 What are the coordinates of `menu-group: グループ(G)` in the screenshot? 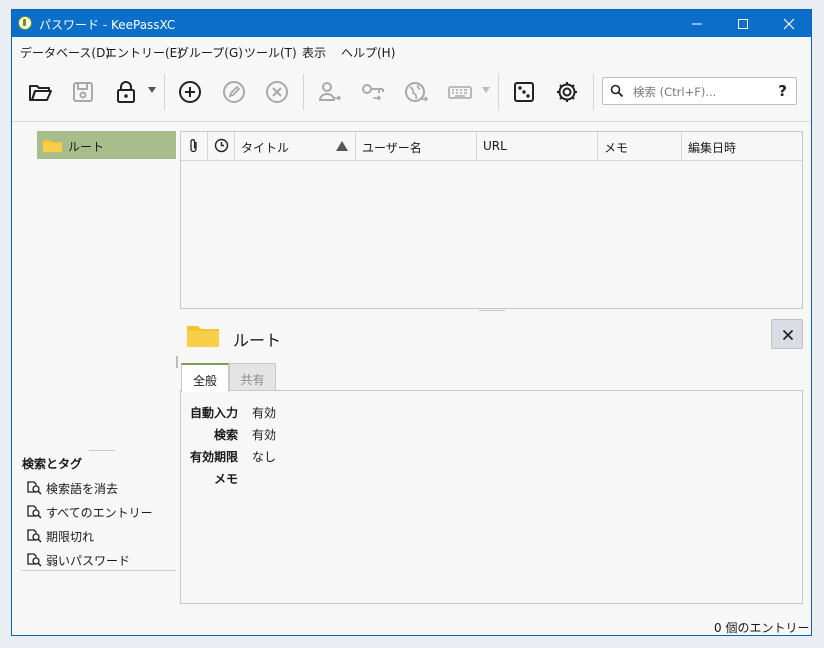 It's located at (210, 52).